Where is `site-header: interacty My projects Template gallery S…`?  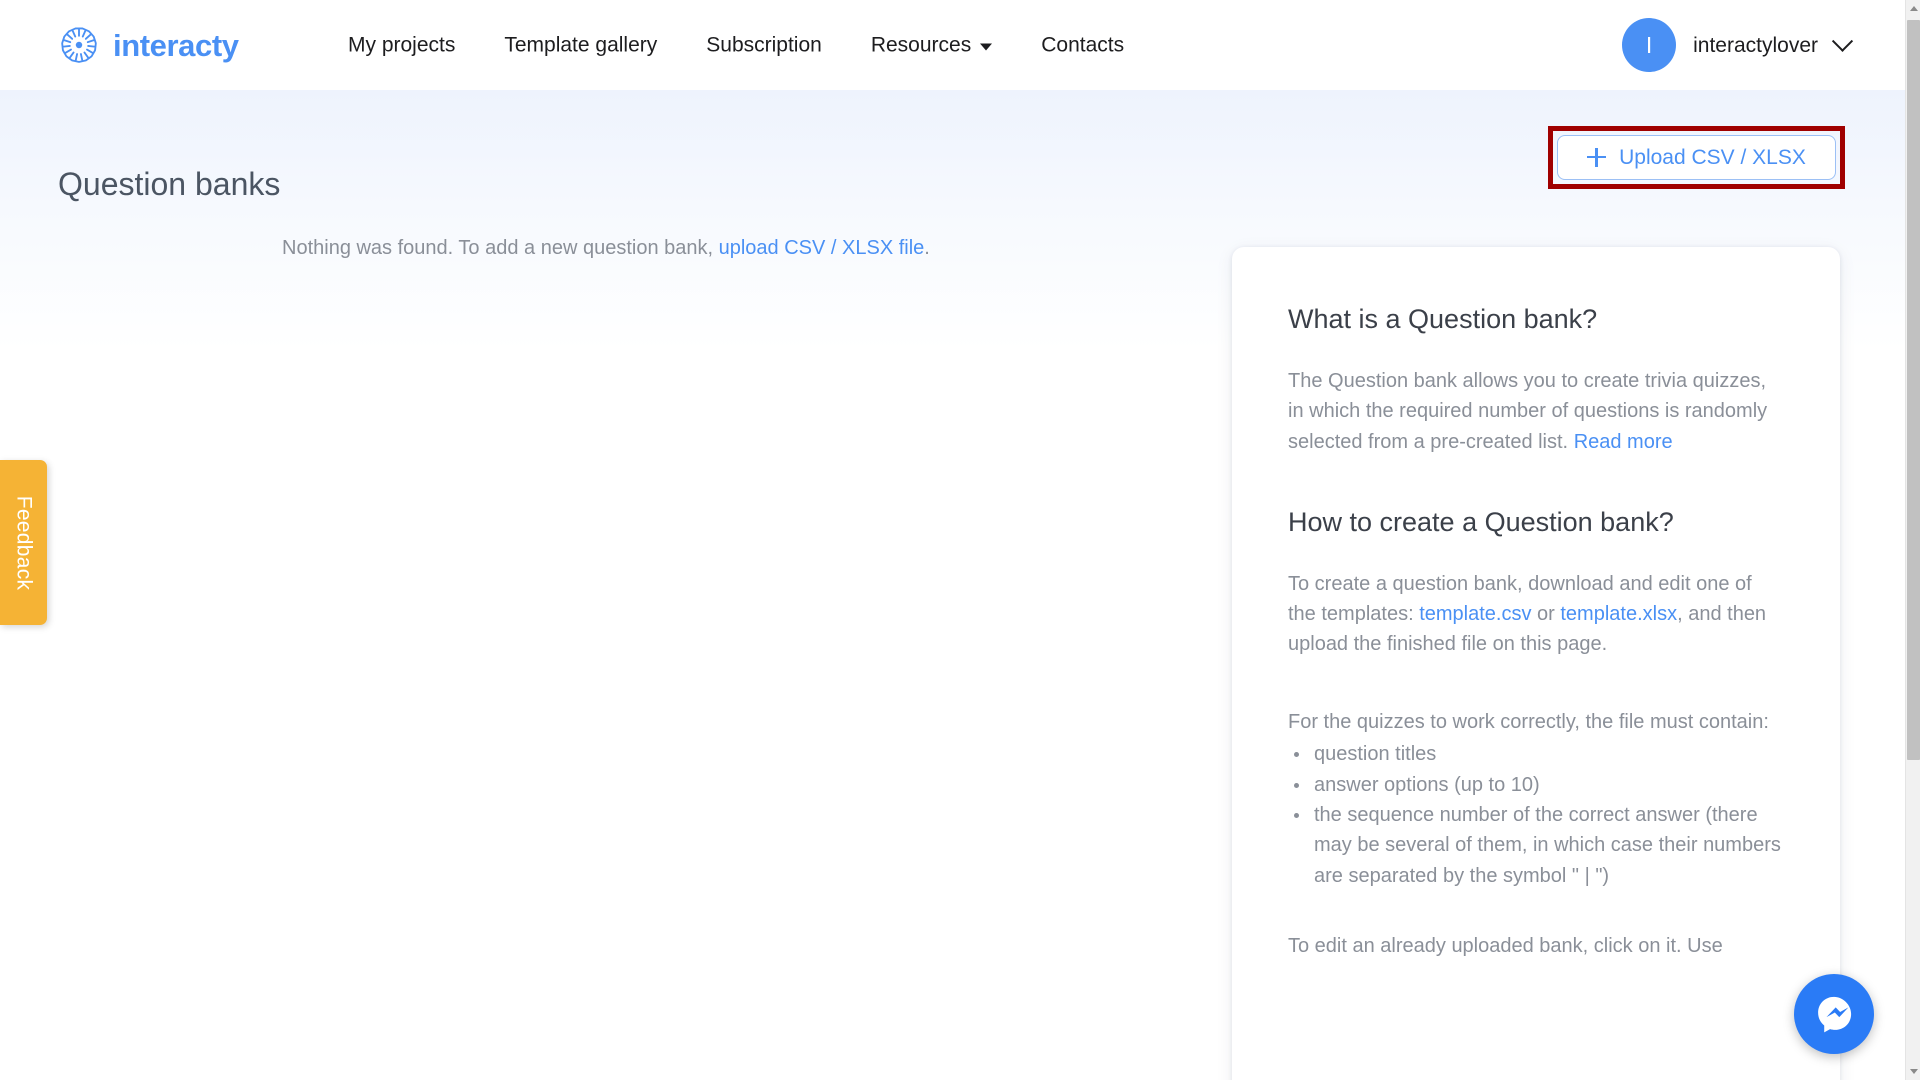 site-header: interacty My projects Template gallery S… is located at coordinates (952, 45).